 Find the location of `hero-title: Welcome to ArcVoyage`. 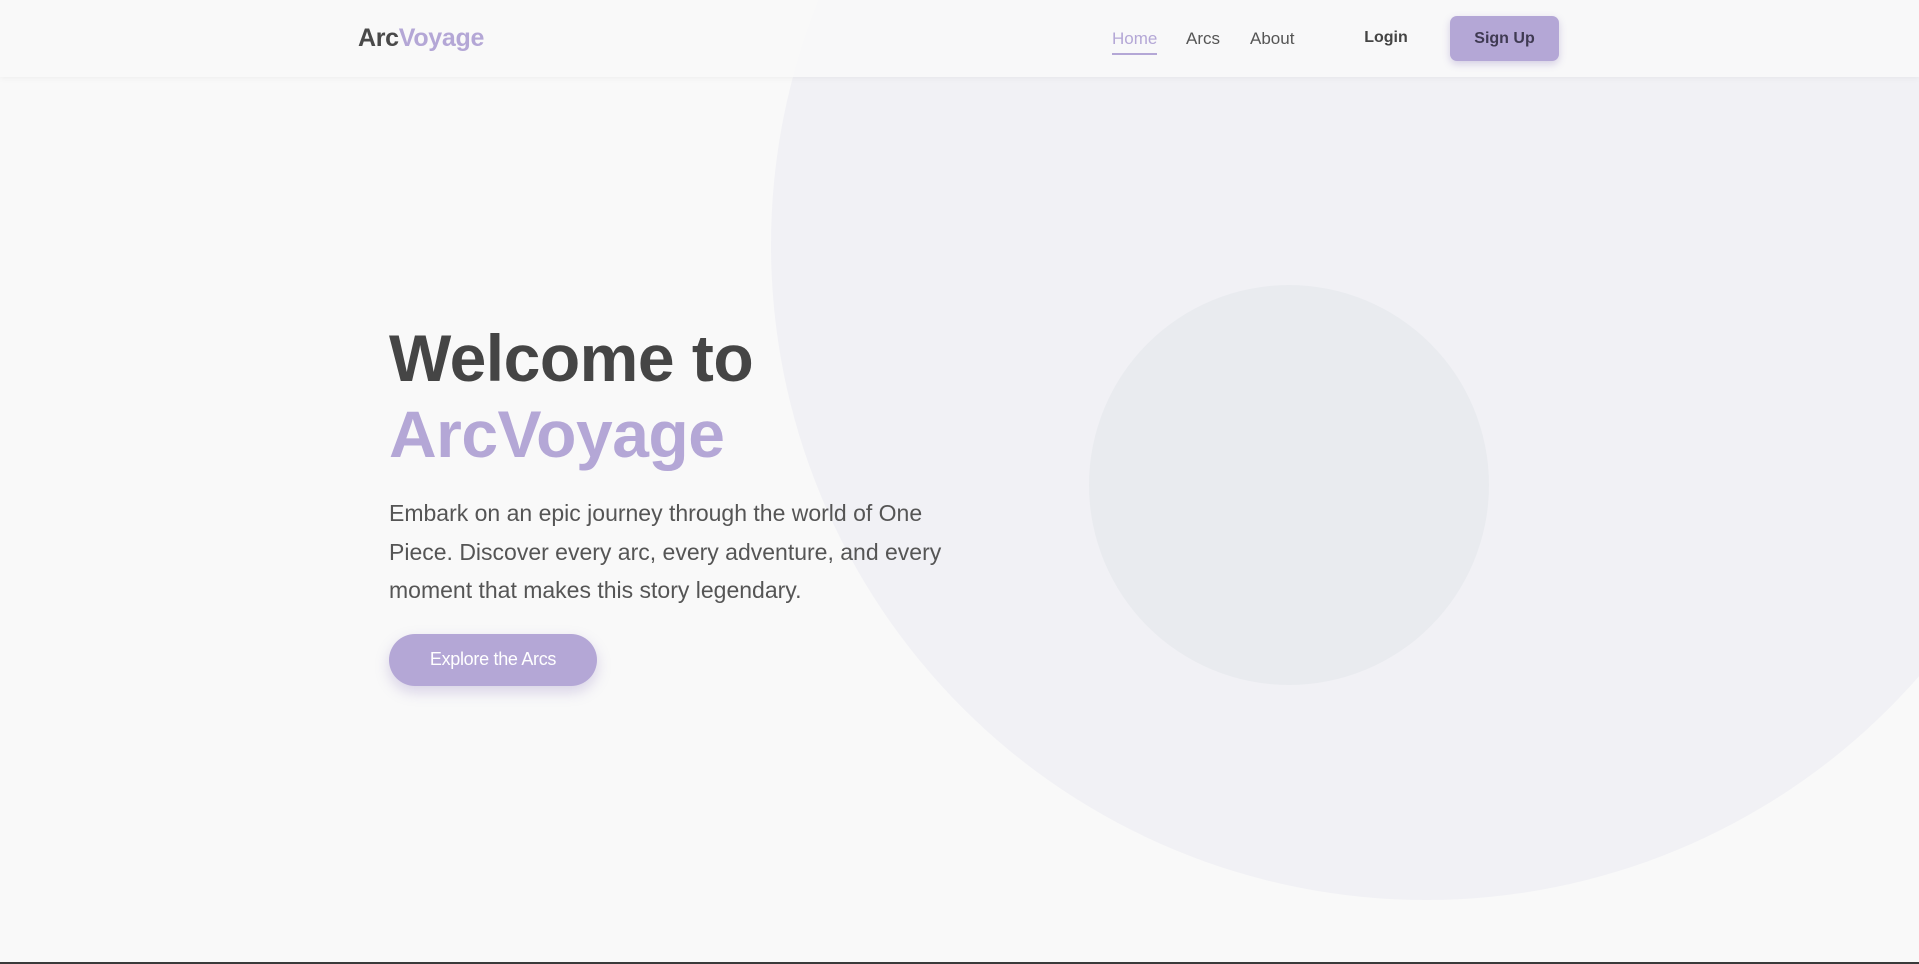

hero-title: Welcome to ArcVoyage is located at coordinates (699, 396).